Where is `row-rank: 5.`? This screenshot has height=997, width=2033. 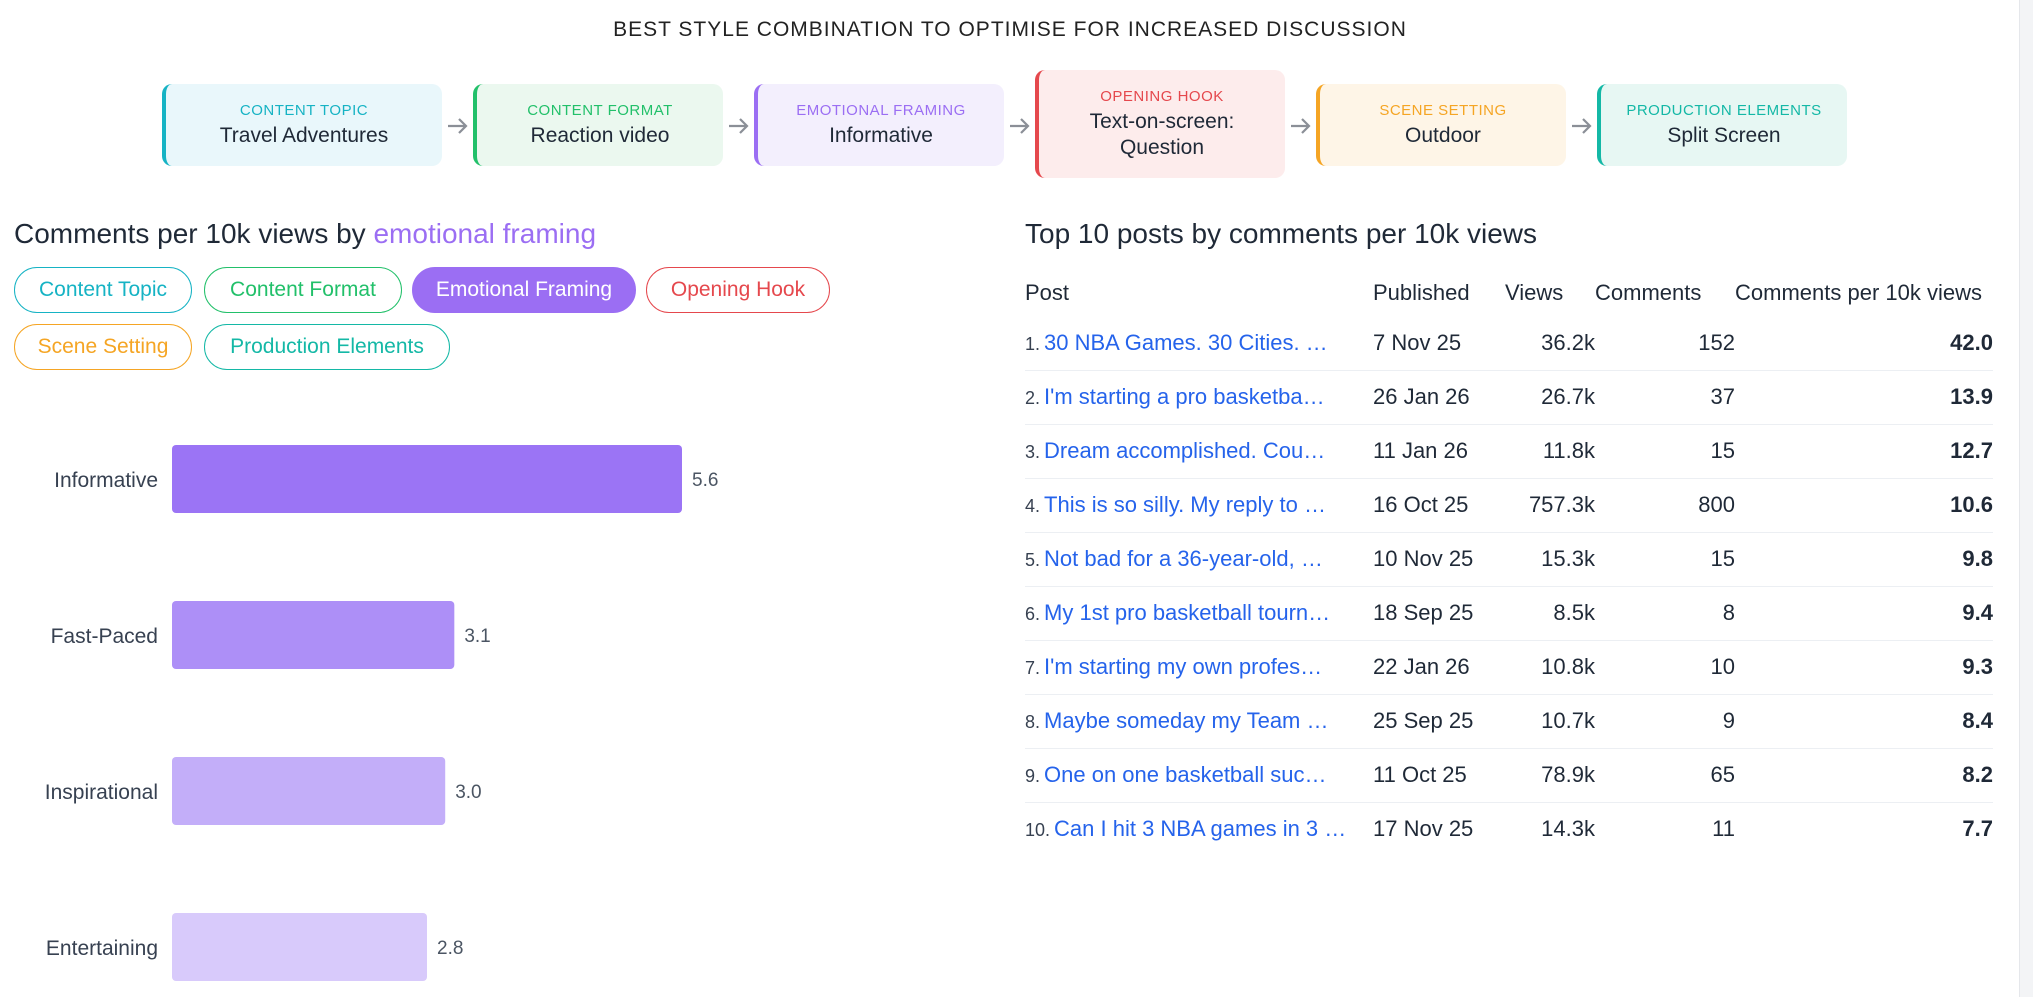 row-rank: 5. is located at coordinates (1033, 560).